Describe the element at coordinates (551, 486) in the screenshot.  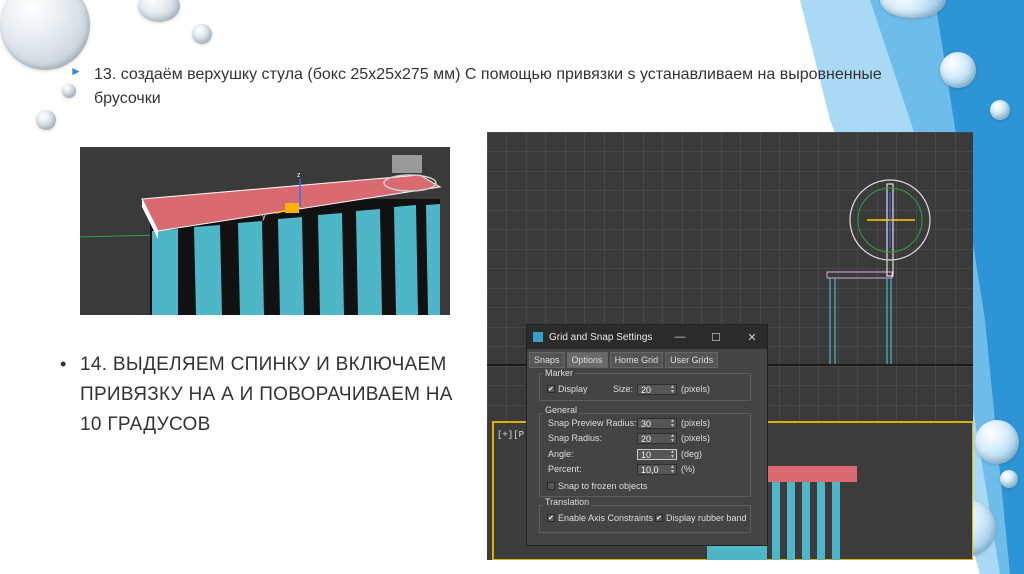
I see `snap-frozen-checkbox` at that location.